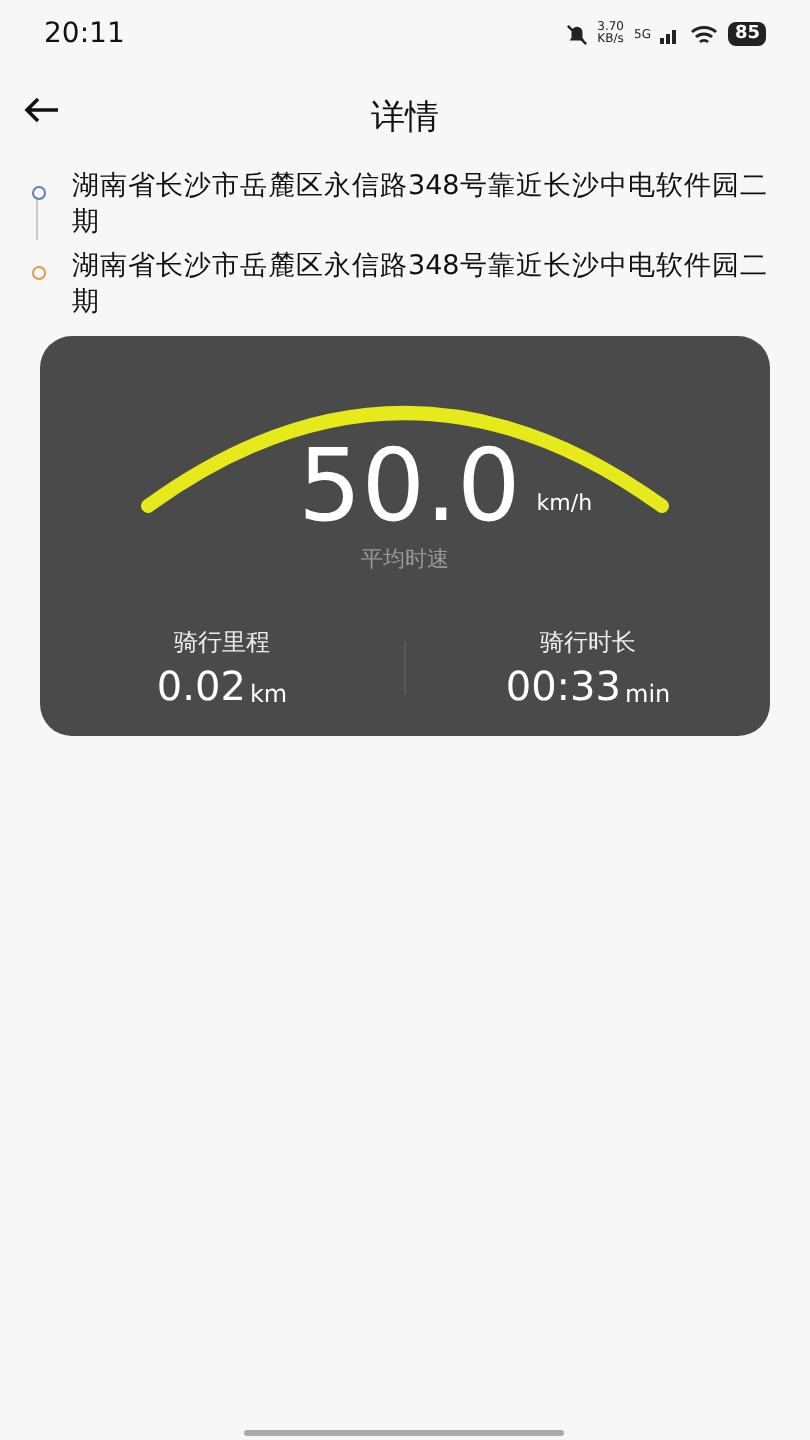  I want to click on back-button, so click(42, 110).